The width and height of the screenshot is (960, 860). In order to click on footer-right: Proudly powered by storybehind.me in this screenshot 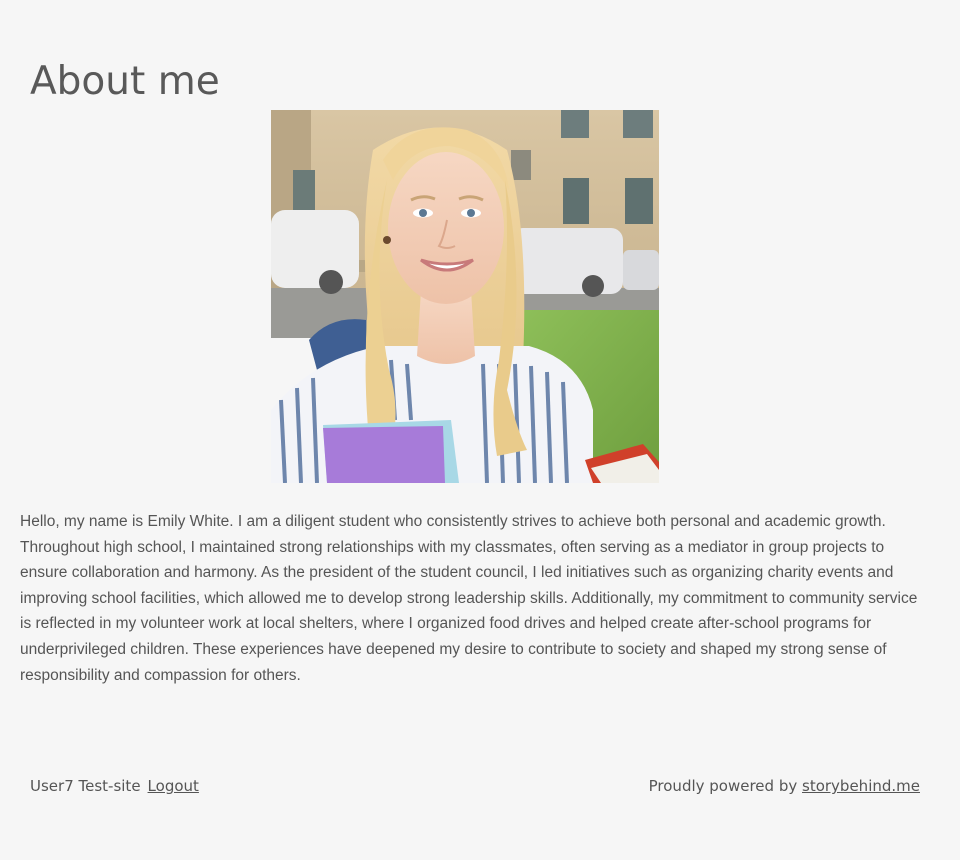, I will do `click(784, 786)`.